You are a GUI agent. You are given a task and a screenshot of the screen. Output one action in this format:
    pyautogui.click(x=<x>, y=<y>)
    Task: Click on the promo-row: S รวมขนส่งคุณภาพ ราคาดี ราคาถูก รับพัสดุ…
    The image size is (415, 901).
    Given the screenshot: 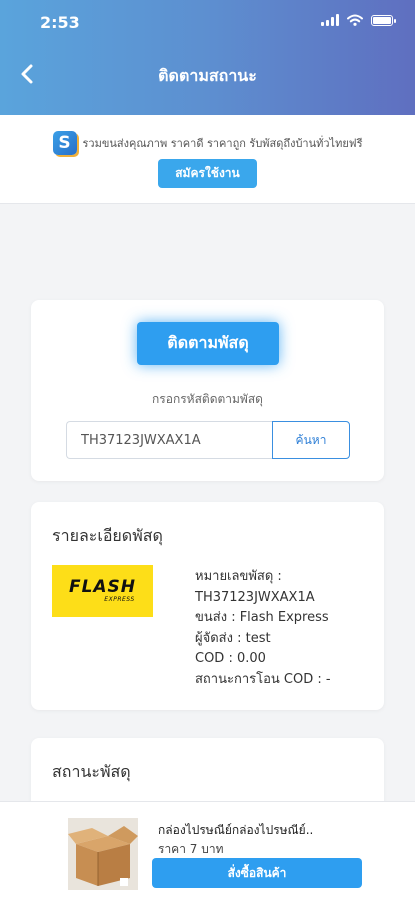 What is the action you would take?
    pyautogui.click(x=207, y=143)
    